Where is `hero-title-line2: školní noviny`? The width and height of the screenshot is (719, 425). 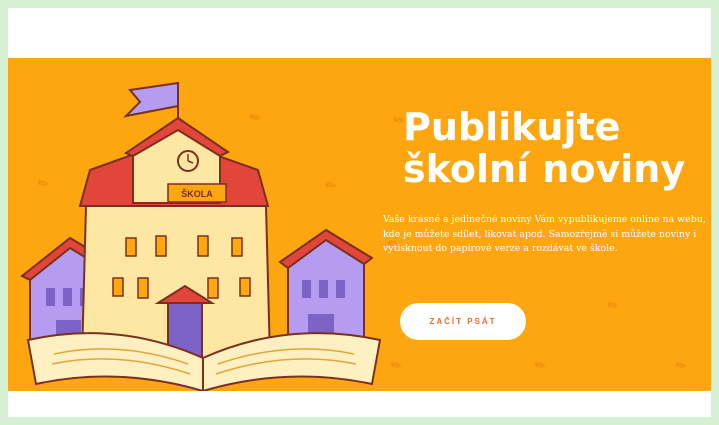
hero-title-line2: školní noviny is located at coordinates (544, 169).